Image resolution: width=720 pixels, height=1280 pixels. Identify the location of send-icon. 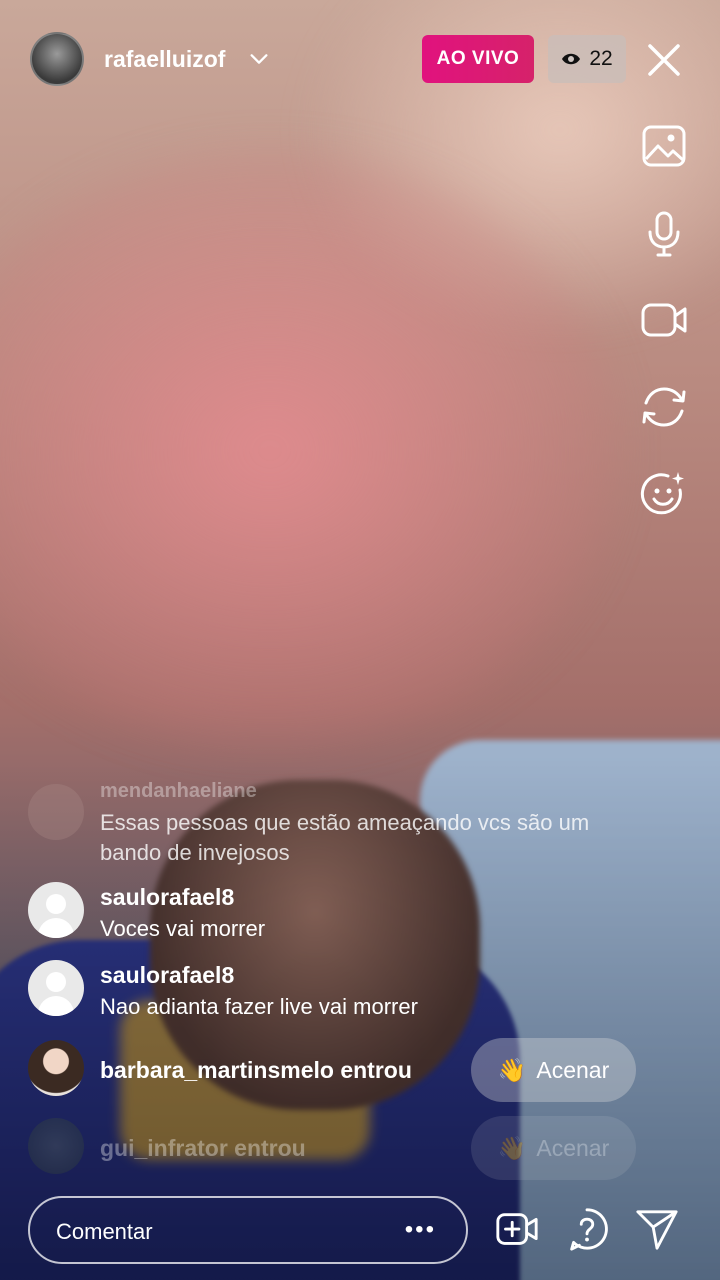
(657, 1229).